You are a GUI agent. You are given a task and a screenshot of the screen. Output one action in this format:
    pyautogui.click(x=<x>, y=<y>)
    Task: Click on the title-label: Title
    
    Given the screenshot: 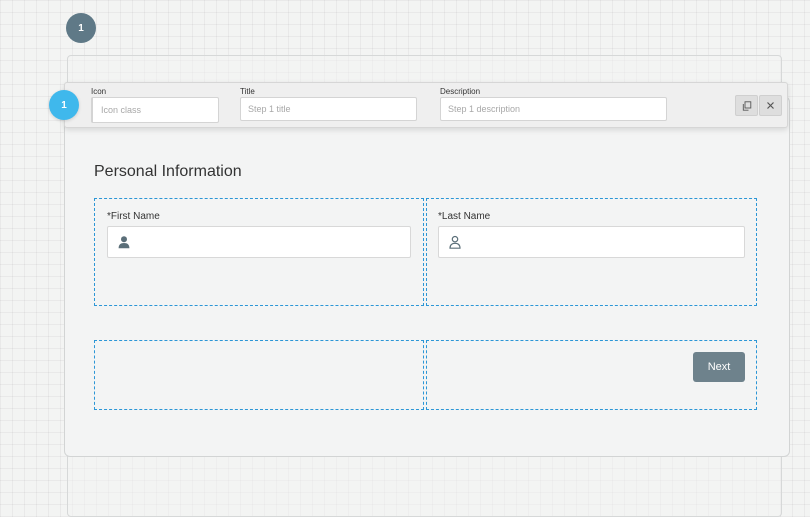 What is the action you would take?
    pyautogui.click(x=247, y=91)
    